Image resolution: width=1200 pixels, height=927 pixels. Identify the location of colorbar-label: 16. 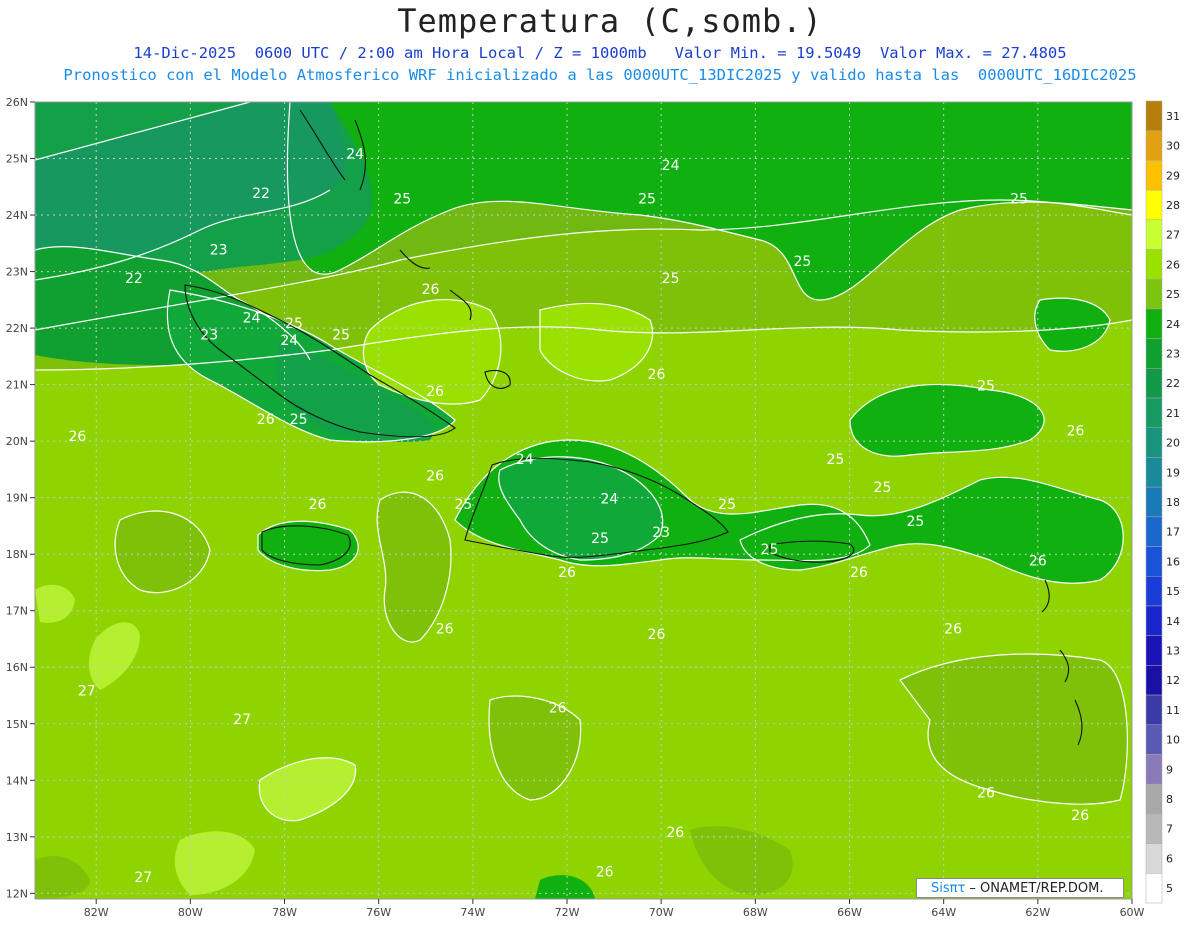
(1173, 561).